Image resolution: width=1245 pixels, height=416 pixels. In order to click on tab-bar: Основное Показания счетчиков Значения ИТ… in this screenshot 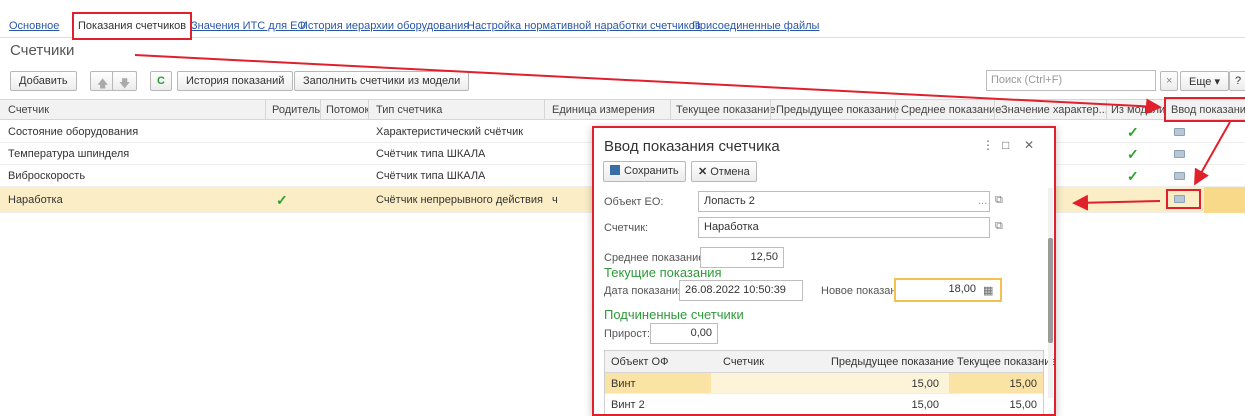, I will do `click(622, 20)`.